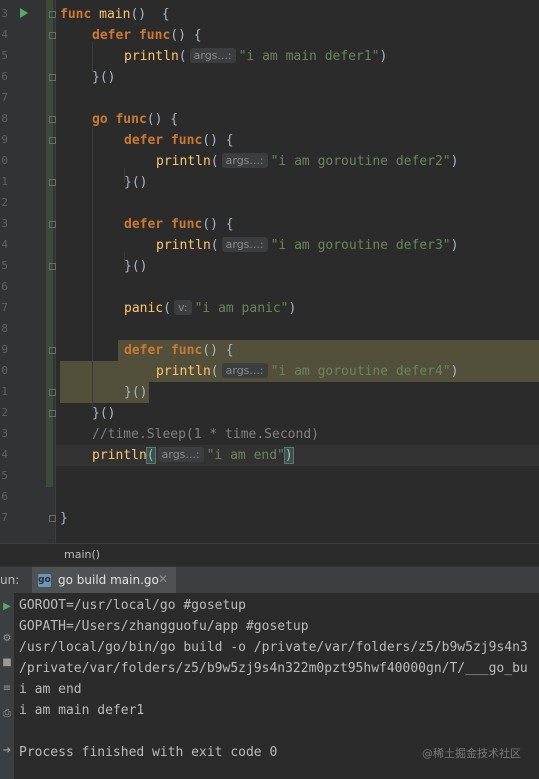  Describe the element at coordinates (115, 14) in the screenshot. I see `code-line: func main() {` at that location.